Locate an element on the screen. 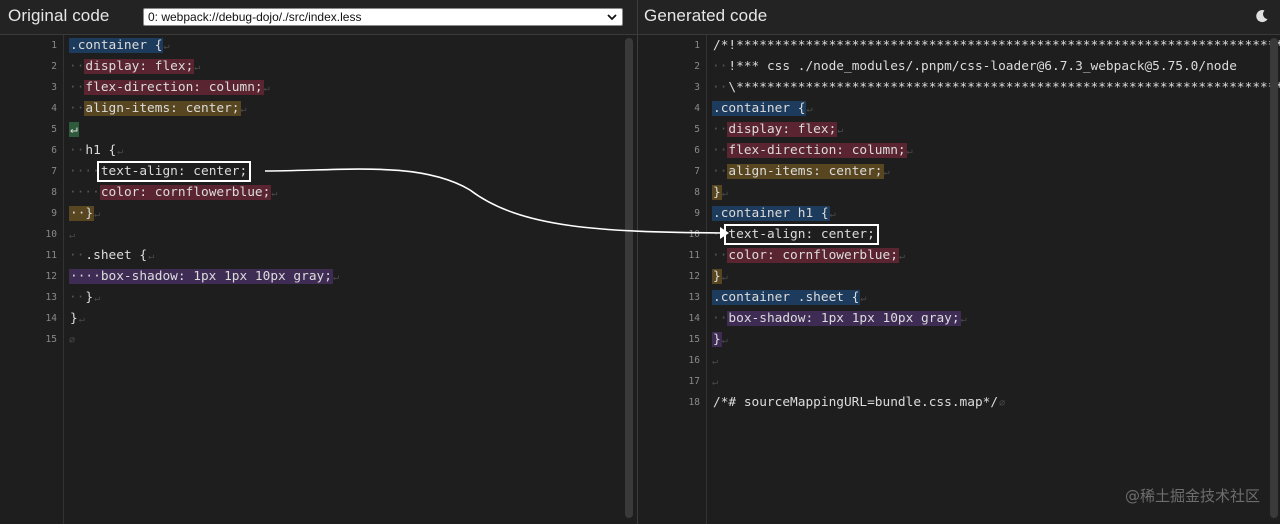  code-token: h1 { is located at coordinates (100, 150).